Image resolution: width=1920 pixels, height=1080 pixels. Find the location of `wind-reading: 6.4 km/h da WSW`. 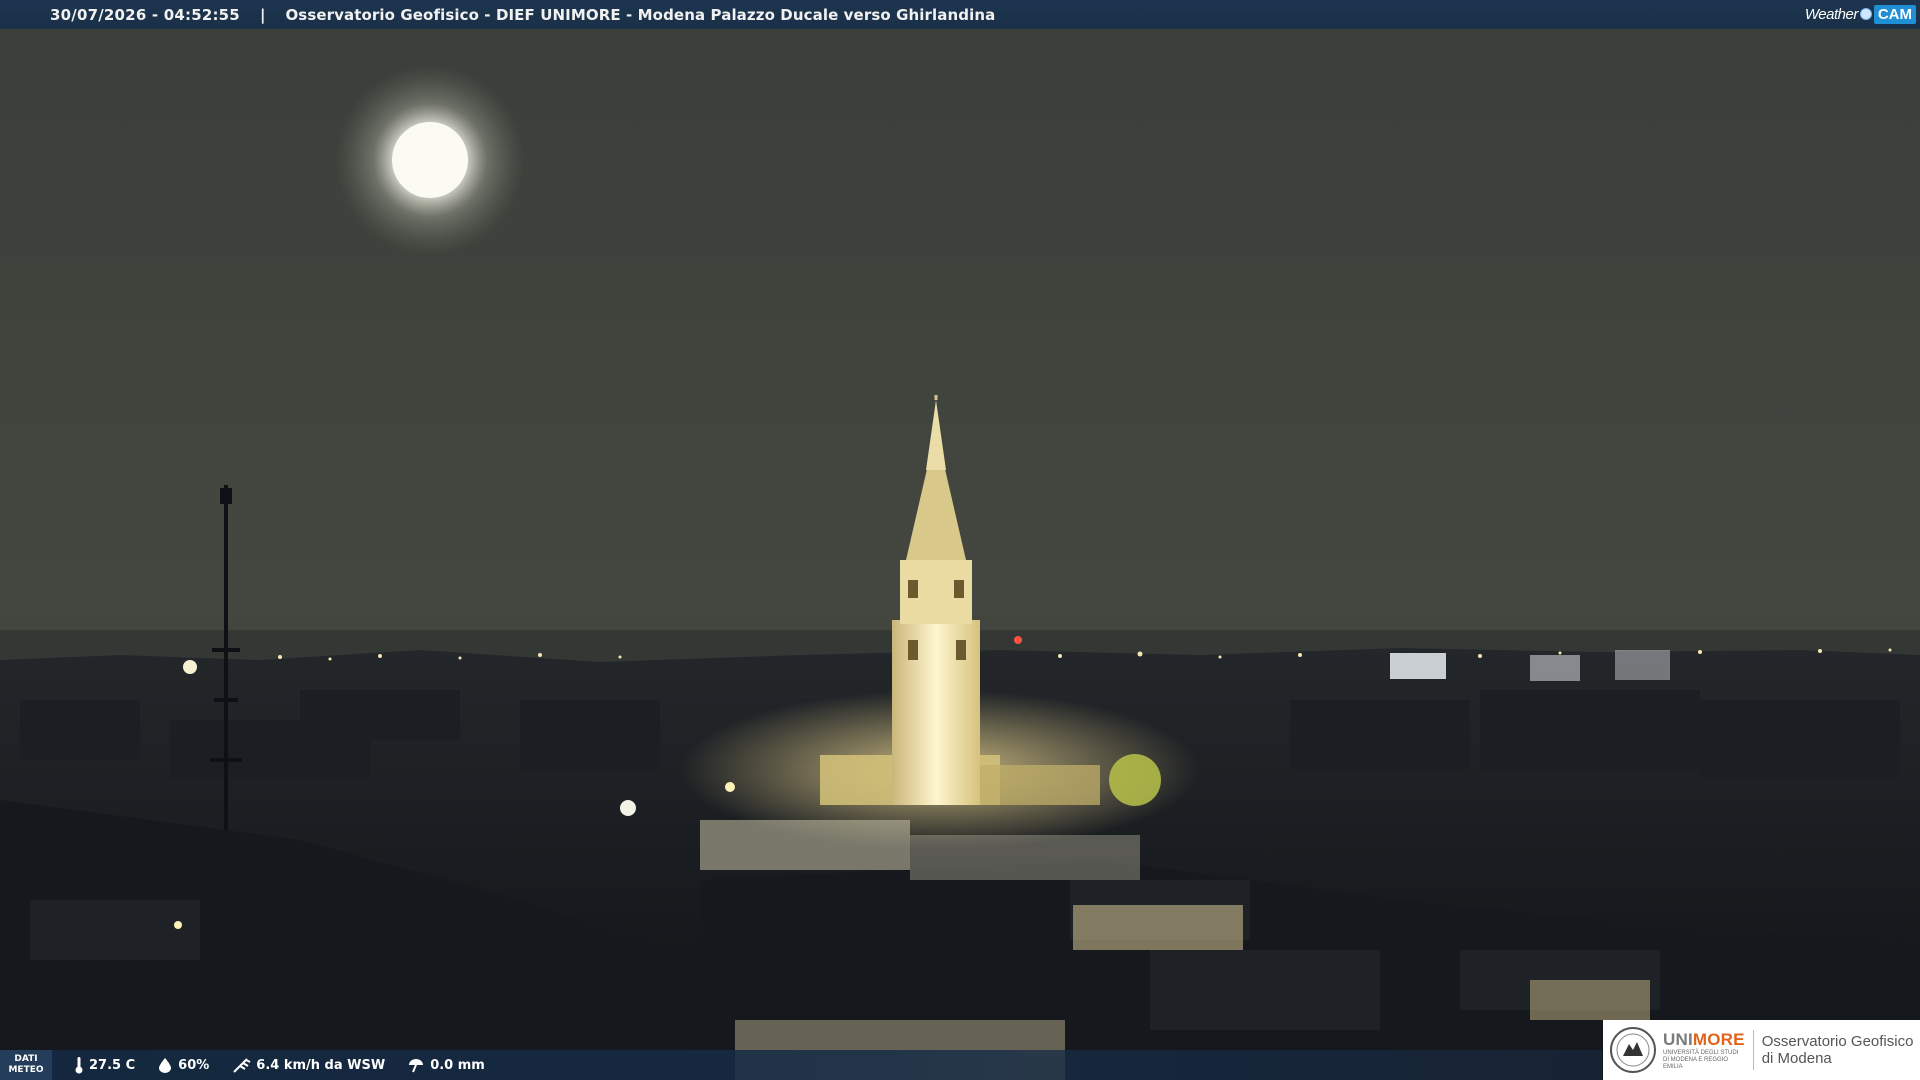

wind-reading: 6.4 km/h da WSW is located at coordinates (308, 1065).